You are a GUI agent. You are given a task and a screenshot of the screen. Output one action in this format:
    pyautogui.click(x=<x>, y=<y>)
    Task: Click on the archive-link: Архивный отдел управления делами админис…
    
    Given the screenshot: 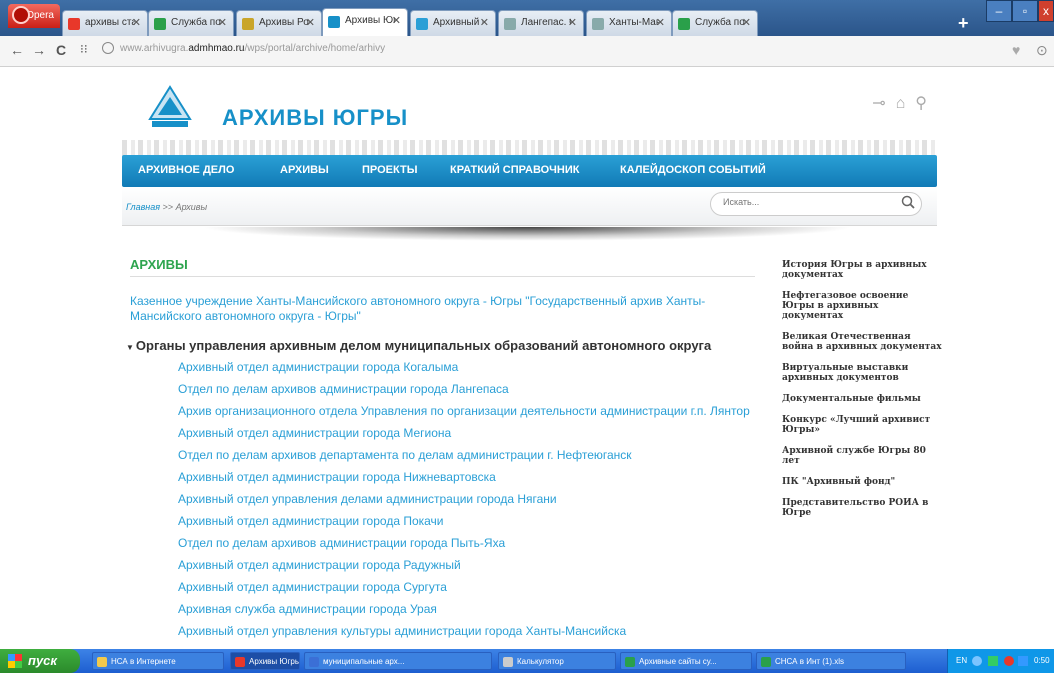 What is the action you would take?
    pyautogui.click(x=466, y=500)
    